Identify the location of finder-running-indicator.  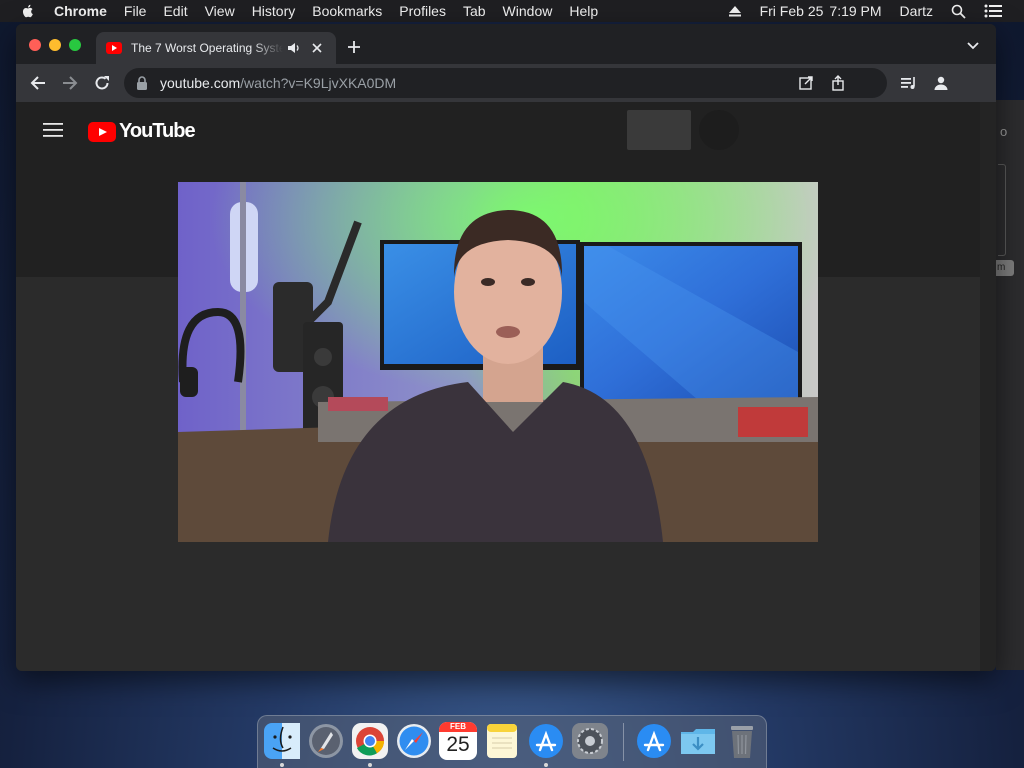
(282, 765).